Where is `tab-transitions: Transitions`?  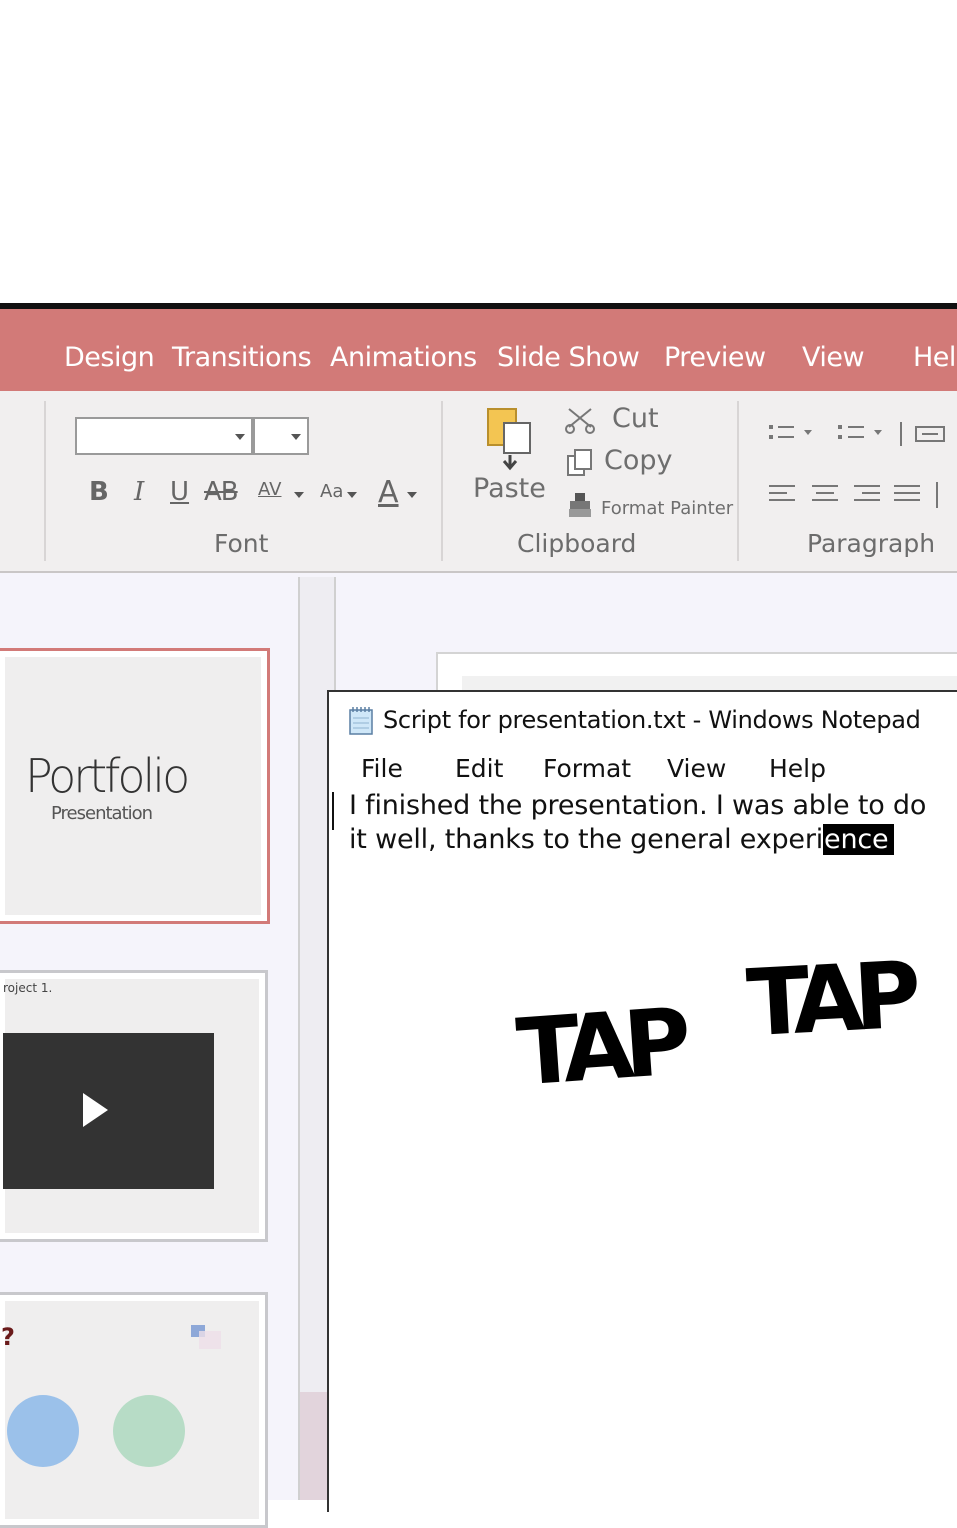 tab-transitions: Transitions is located at coordinates (242, 357).